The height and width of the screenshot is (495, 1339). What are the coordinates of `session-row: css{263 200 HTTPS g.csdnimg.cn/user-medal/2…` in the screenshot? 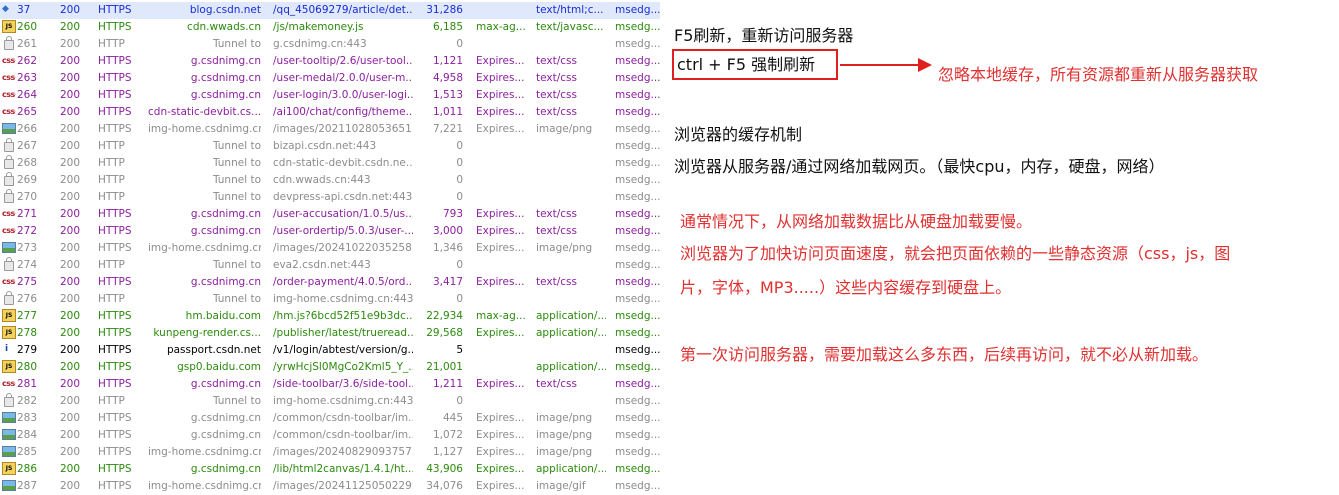 It's located at (330, 78).